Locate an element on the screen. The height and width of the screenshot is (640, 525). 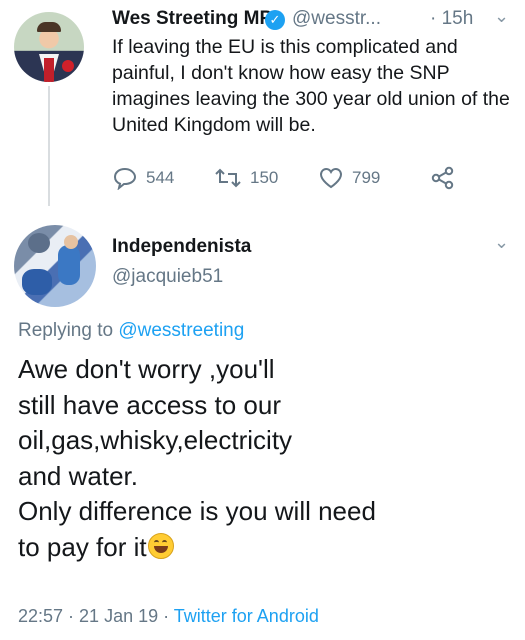
tweet-text-line: to pay for it is located at coordinates (82, 546).